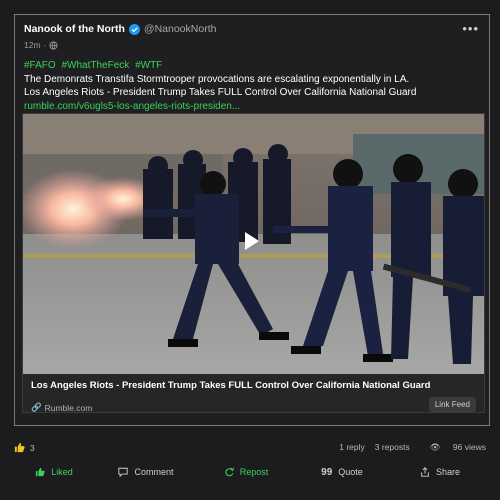 This screenshot has width=500, height=500. I want to click on hashtag: #WhatTheFeck, so click(95, 65).